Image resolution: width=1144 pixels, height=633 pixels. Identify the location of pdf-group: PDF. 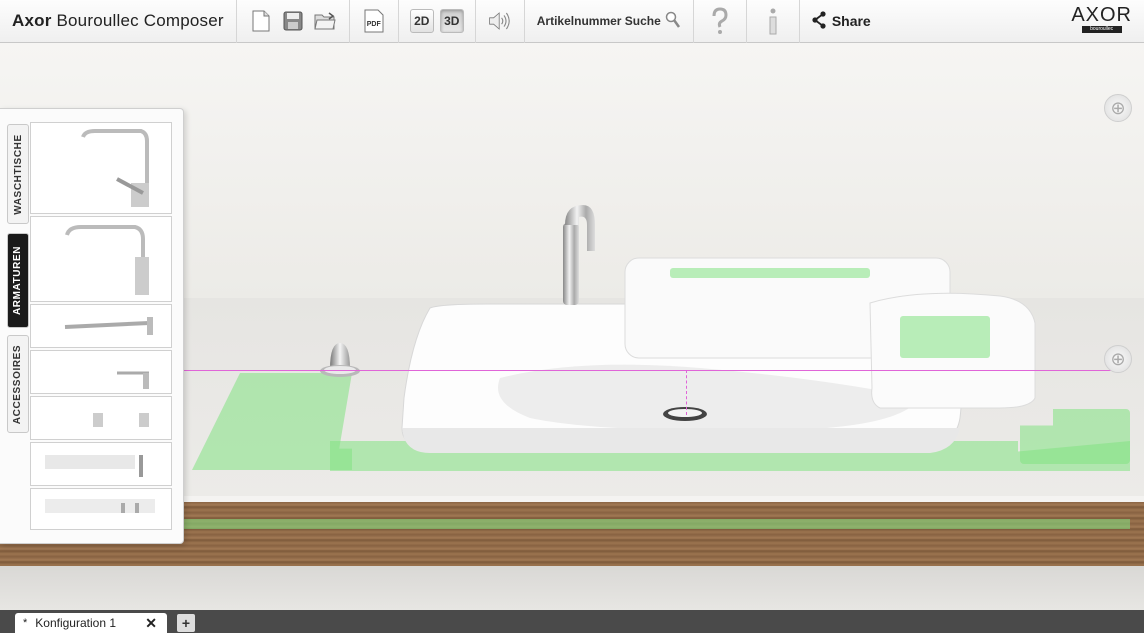
(374, 21).